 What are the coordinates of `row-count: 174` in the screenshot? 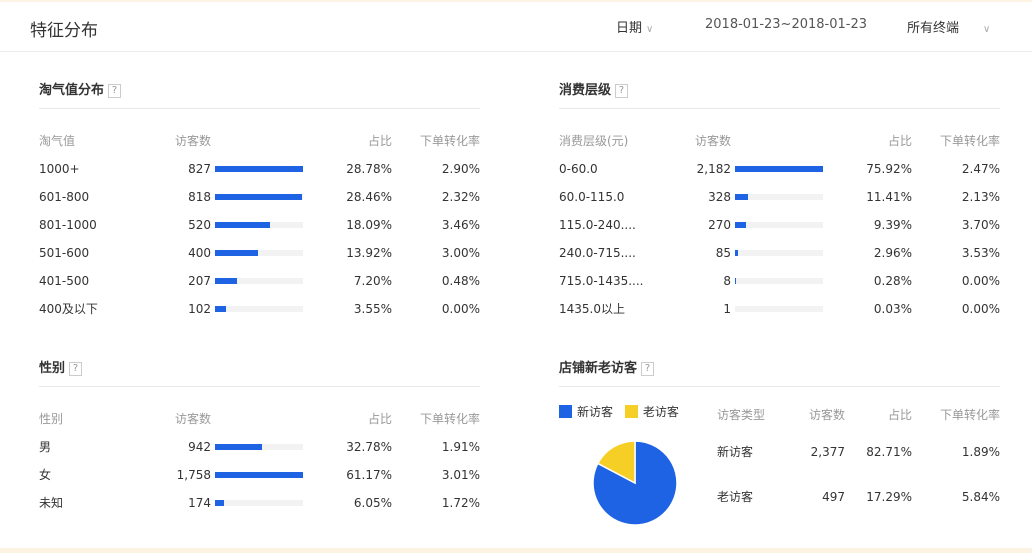 It's located at (199, 503).